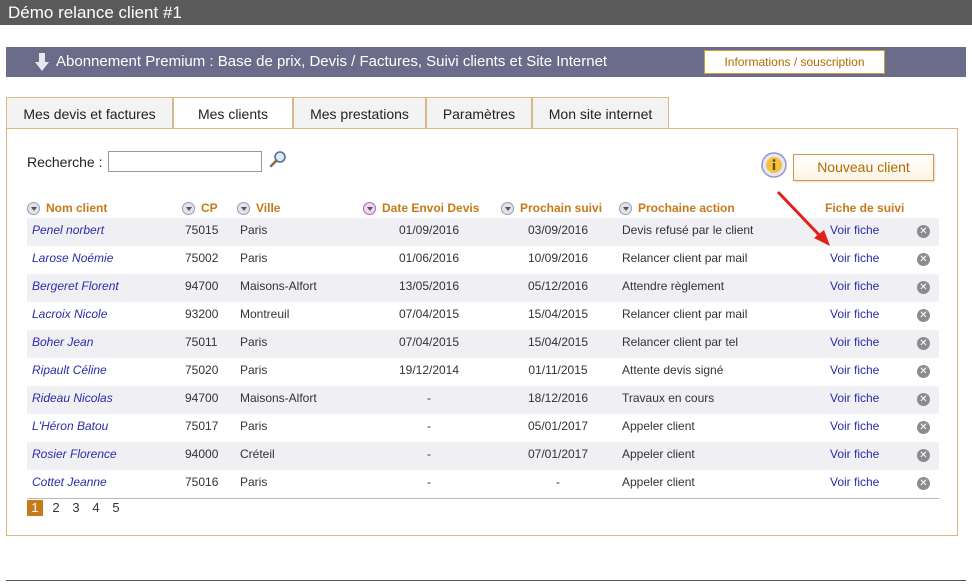 The image size is (972, 588). What do you see at coordinates (202, 258) in the screenshot?
I see `client-cp: 75002` at bounding box center [202, 258].